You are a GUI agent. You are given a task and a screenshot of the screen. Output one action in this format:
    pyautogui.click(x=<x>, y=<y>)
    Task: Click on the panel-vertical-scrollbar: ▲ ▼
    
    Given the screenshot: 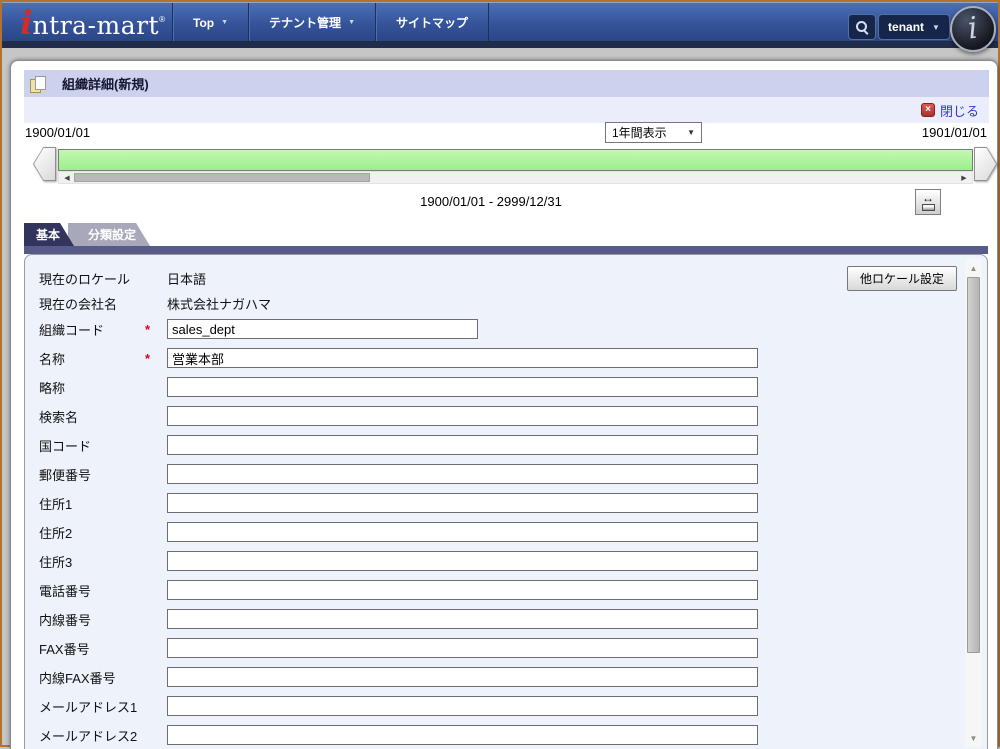 What is the action you would take?
    pyautogui.click(x=973, y=503)
    